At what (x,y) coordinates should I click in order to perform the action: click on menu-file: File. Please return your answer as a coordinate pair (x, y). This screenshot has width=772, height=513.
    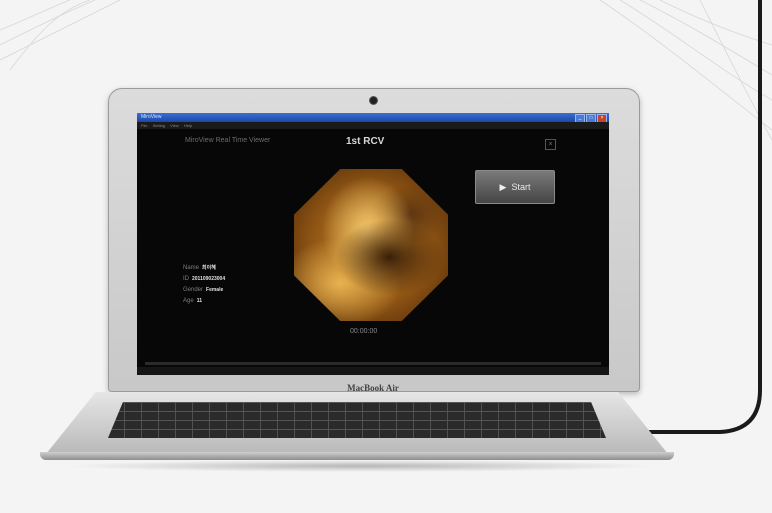
    Looking at the image, I should click on (144, 125).